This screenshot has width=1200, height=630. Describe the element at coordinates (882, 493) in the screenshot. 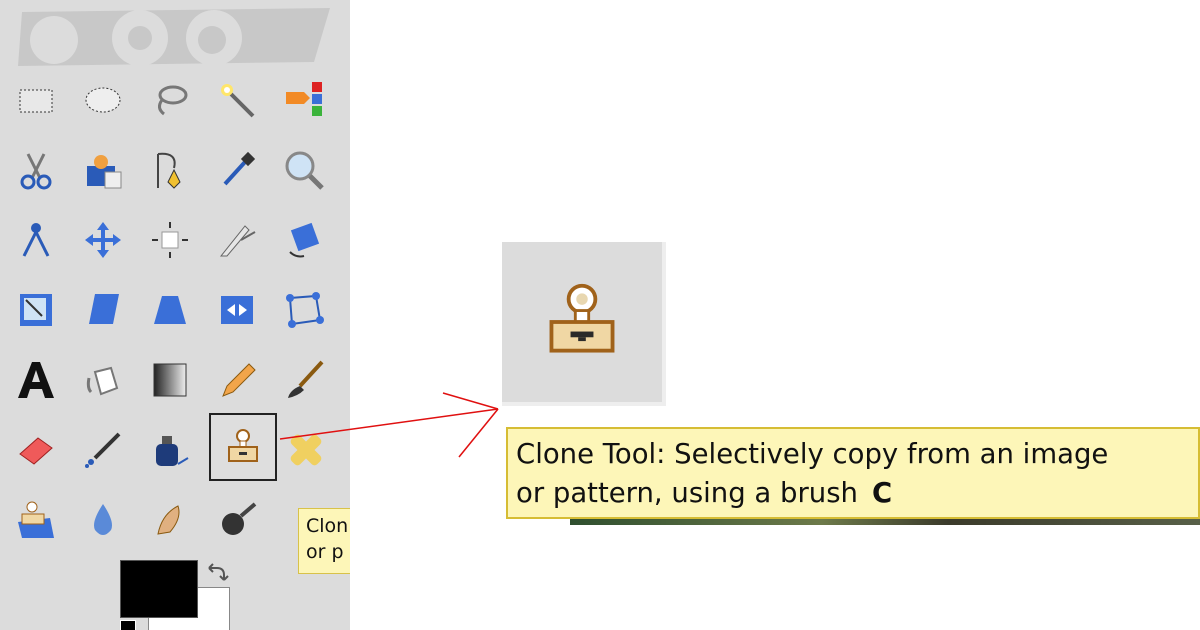

I see `tooltip-shortcut: C` at that location.